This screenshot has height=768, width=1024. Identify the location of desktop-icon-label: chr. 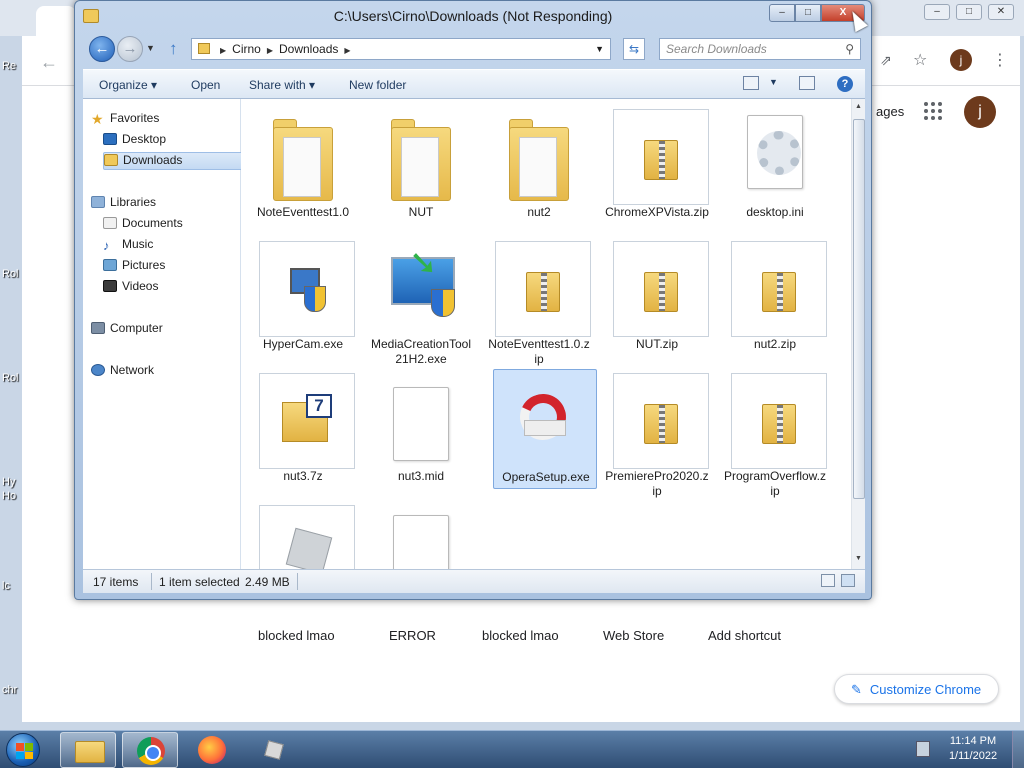
(9, 690).